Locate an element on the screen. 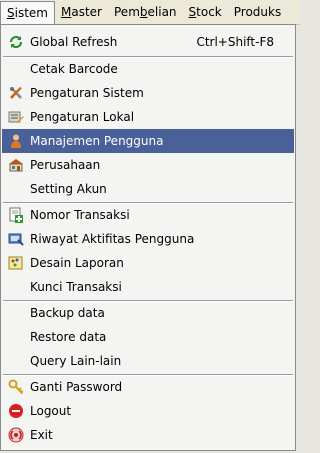 This screenshot has width=320, height=453. menu-item-manajemen-pengguna: Manajemen Pengguna is located at coordinates (148, 141).